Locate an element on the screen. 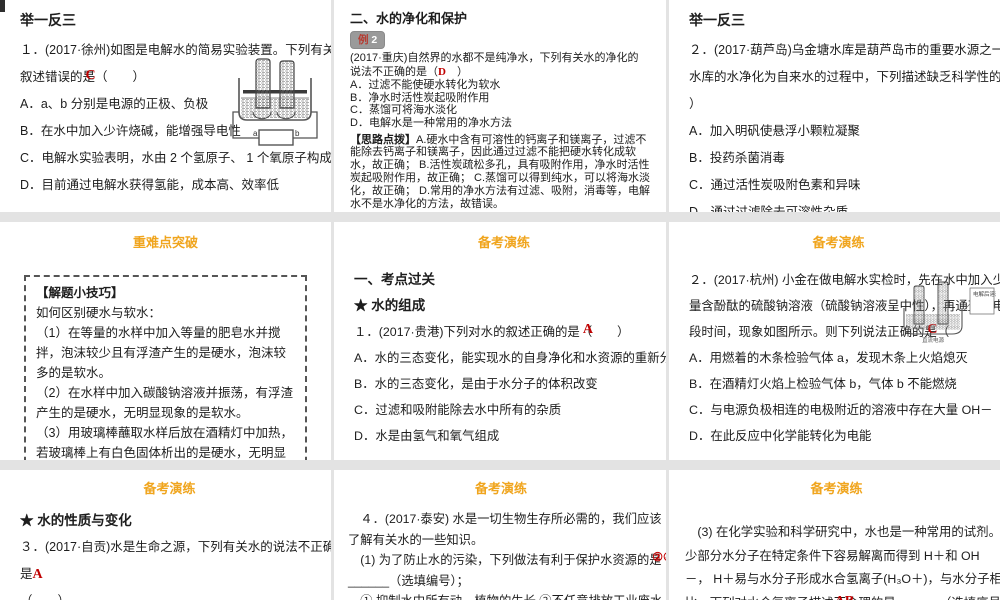 The height and width of the screenshot is (600, 1000). svg-text: a is located at coordinates (255, 133).